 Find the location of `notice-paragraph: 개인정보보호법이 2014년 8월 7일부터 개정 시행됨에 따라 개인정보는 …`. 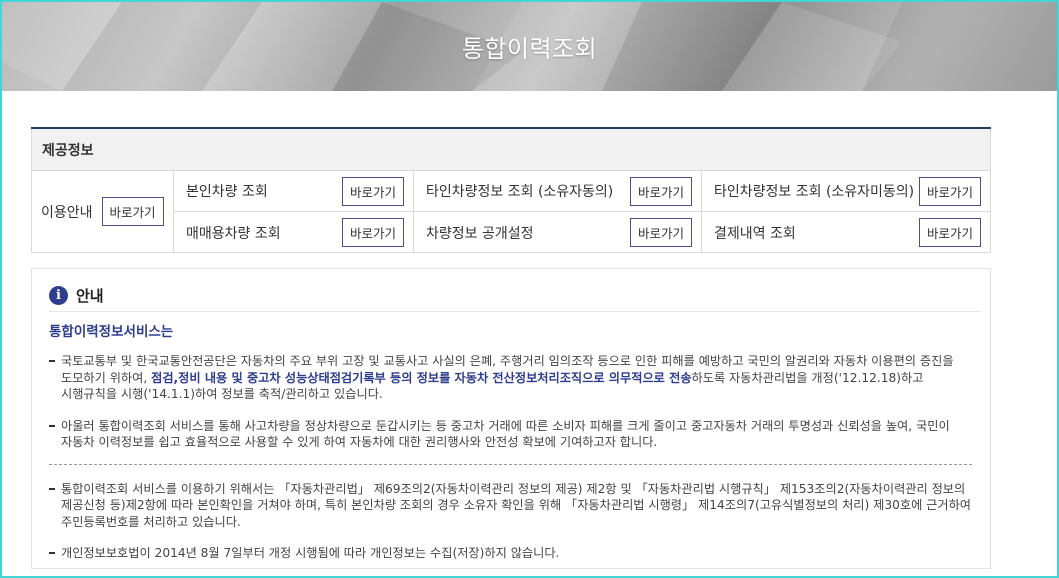

notice-paragraph: 개인정보보호법이 2014년 8월 7일부터 개정 시행됨에 따라 개인정보는 … is located at coordinates (510, 553).